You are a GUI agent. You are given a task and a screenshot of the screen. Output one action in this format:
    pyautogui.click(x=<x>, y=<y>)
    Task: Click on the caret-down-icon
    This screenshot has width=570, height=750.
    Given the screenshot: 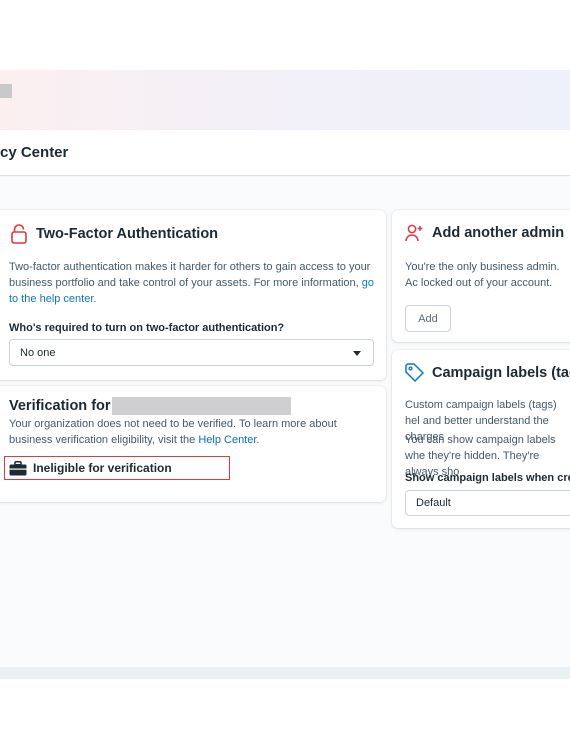 What is the action you would take?
    pyautogui.click(x=357, y=353)
    